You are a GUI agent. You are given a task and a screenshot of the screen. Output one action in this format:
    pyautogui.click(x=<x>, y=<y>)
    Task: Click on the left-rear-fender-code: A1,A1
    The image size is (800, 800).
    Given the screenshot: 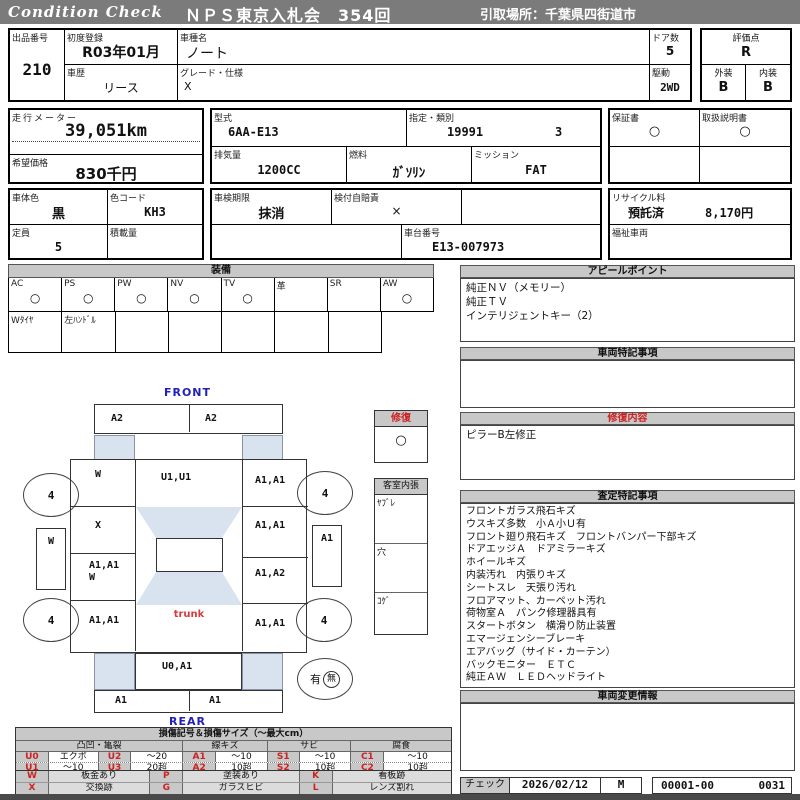 What is the action you would take?
    pyautogui.click(x=104, y=620)
    